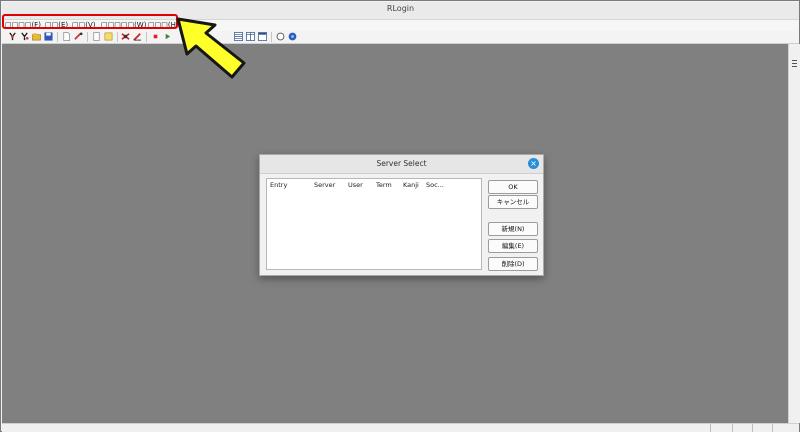 Image resolution: width=800 pixels, height=432 pixels. I want to click on delete-button: 削除(D), so click(513, 264).